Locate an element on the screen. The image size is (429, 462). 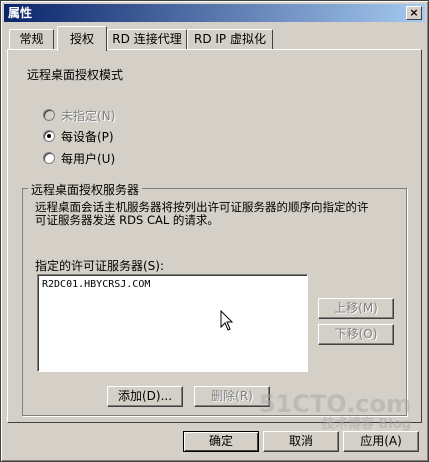
tab-general: 常规 is located at coordinates (31, 39).